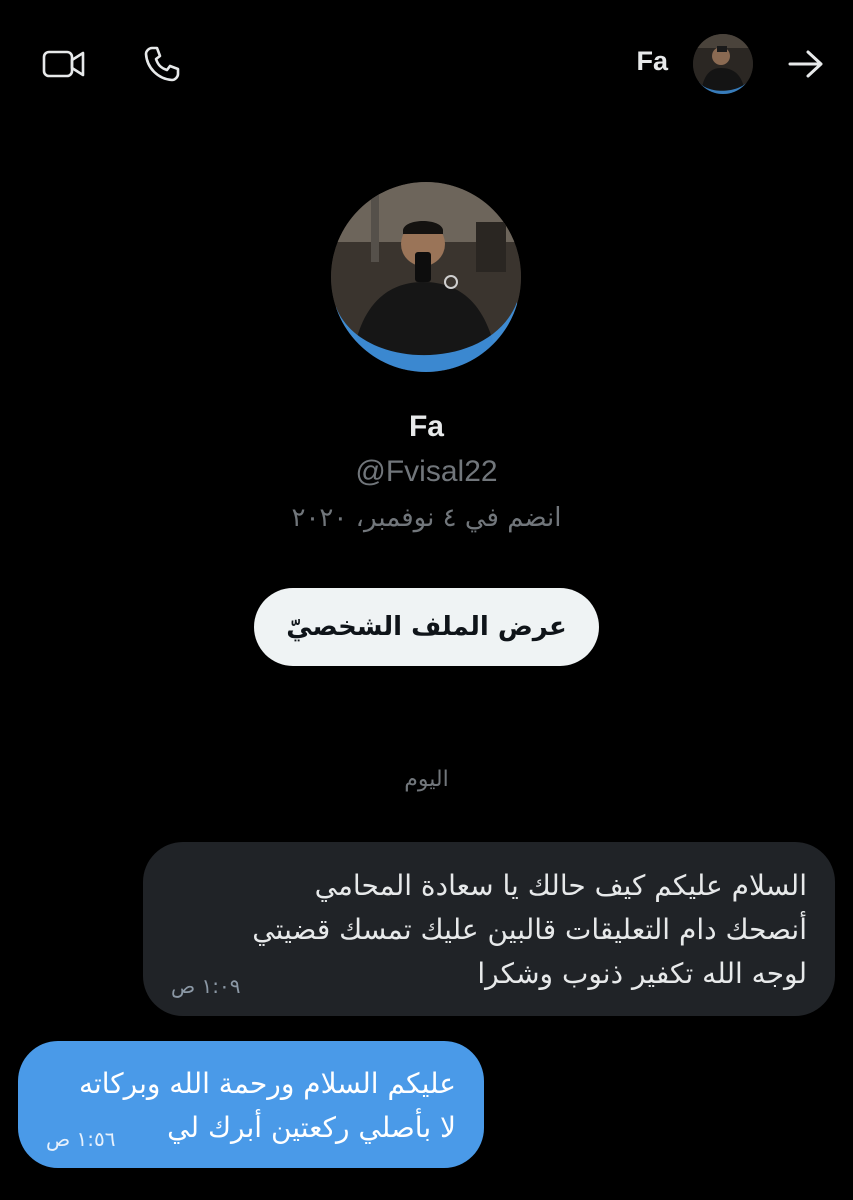 This screenshot has width=853, height=1200. Describe the element at coordinates (426, 779) in the screenshot. I see `day-separator: اليوم` at that location.